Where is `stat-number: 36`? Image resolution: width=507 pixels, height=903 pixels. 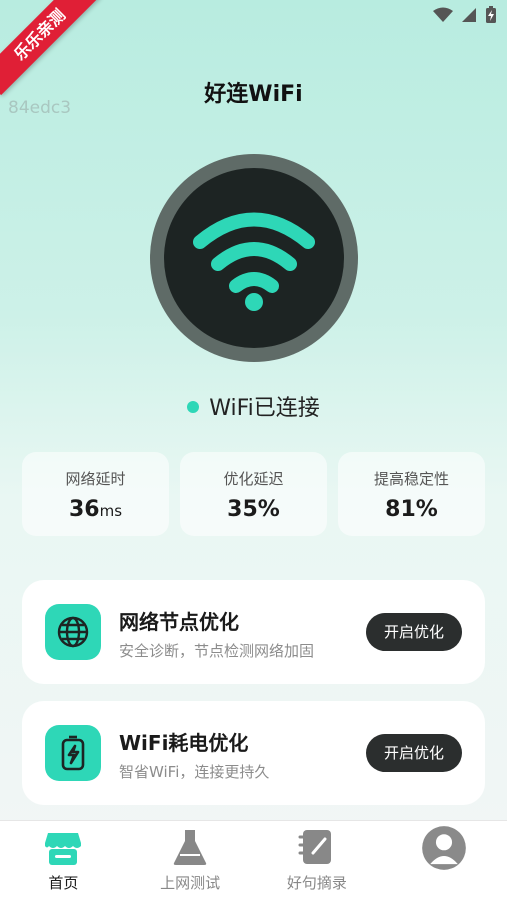
stat-number: 36 is located at coordinates (84, 509).